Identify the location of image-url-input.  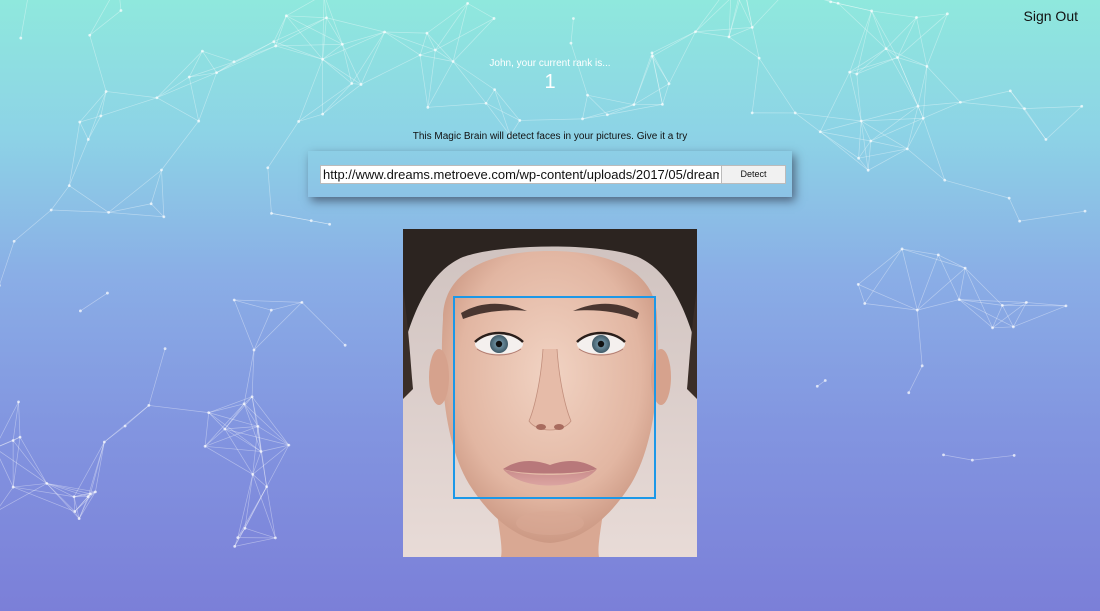
(521, 174).